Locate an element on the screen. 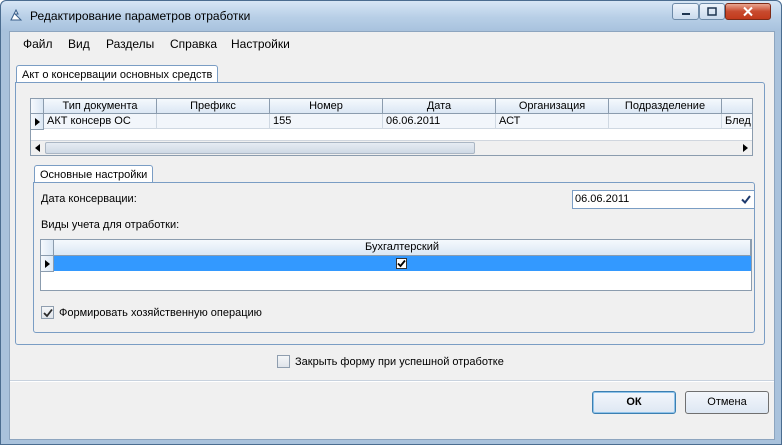  preservation-date-picker: 06.06.2011 is located at coordinates (663, 199).